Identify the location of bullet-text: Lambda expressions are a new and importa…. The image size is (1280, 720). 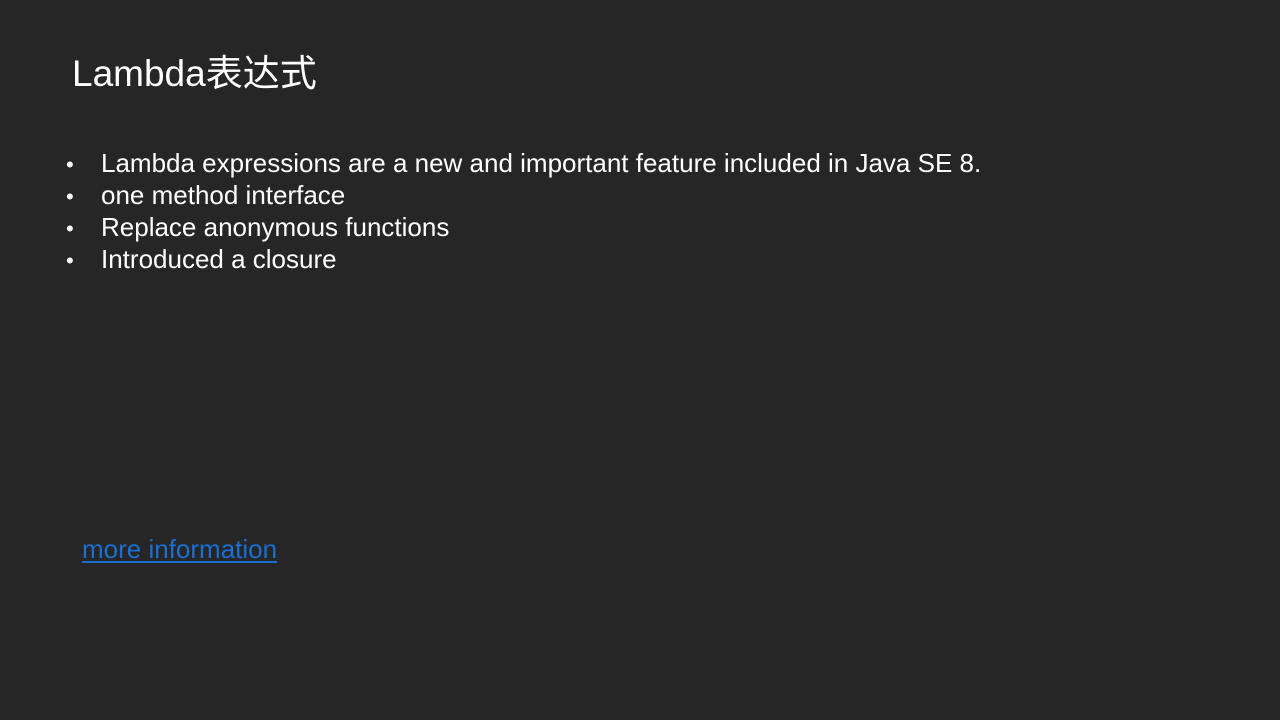
(541, 163).